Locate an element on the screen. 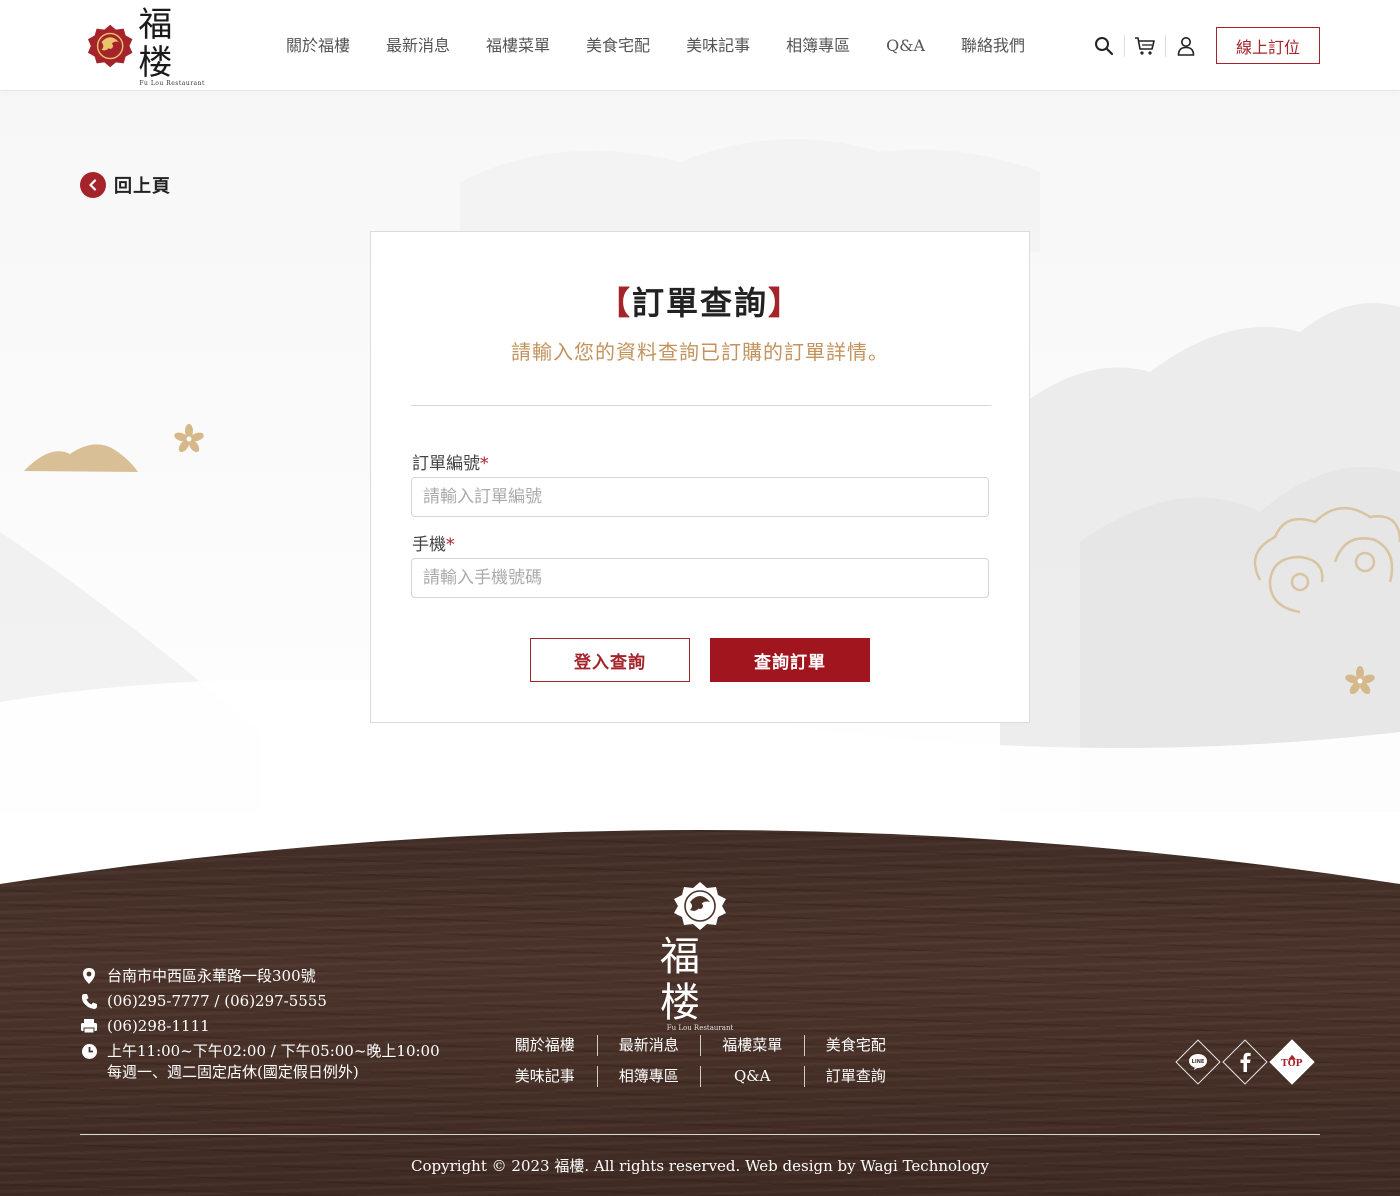 Image resolution: width=1400 pixels, height=1196 pixels. address-text: 台南市中西區永華路一段300號 is located at coordinates (211, 976).